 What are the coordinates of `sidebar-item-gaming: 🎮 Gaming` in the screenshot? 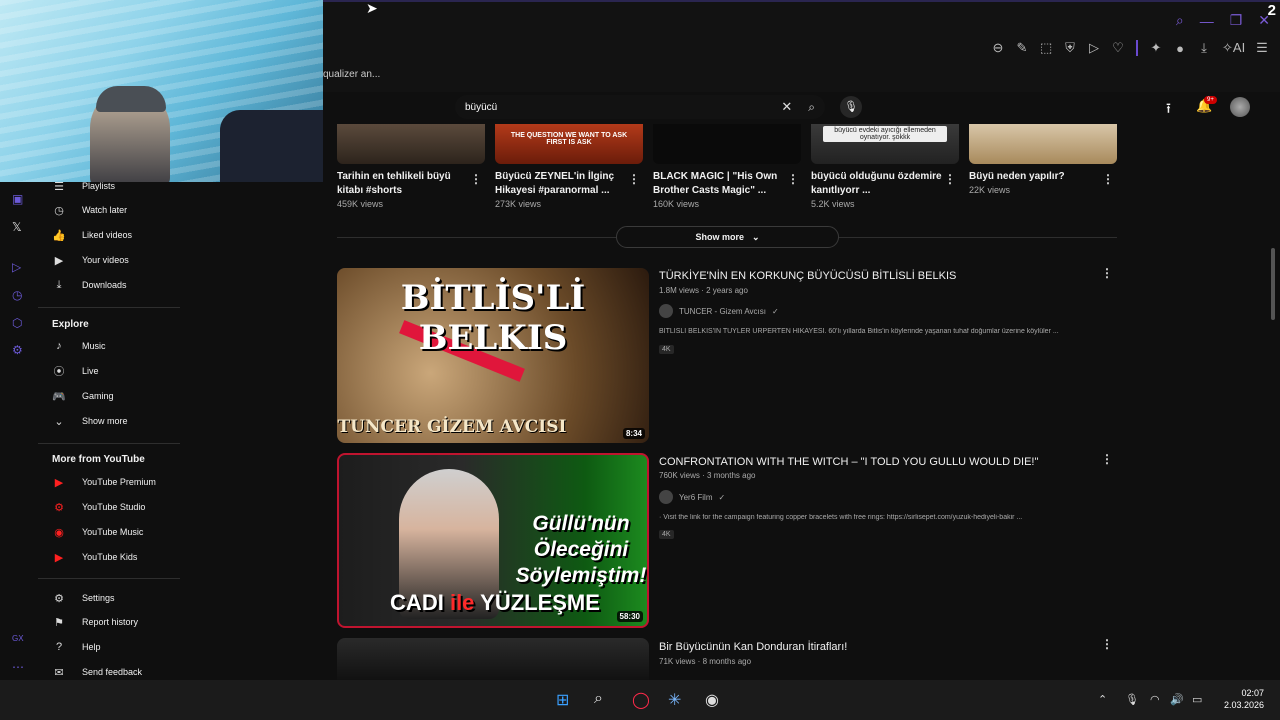 It's located at (82, 396).